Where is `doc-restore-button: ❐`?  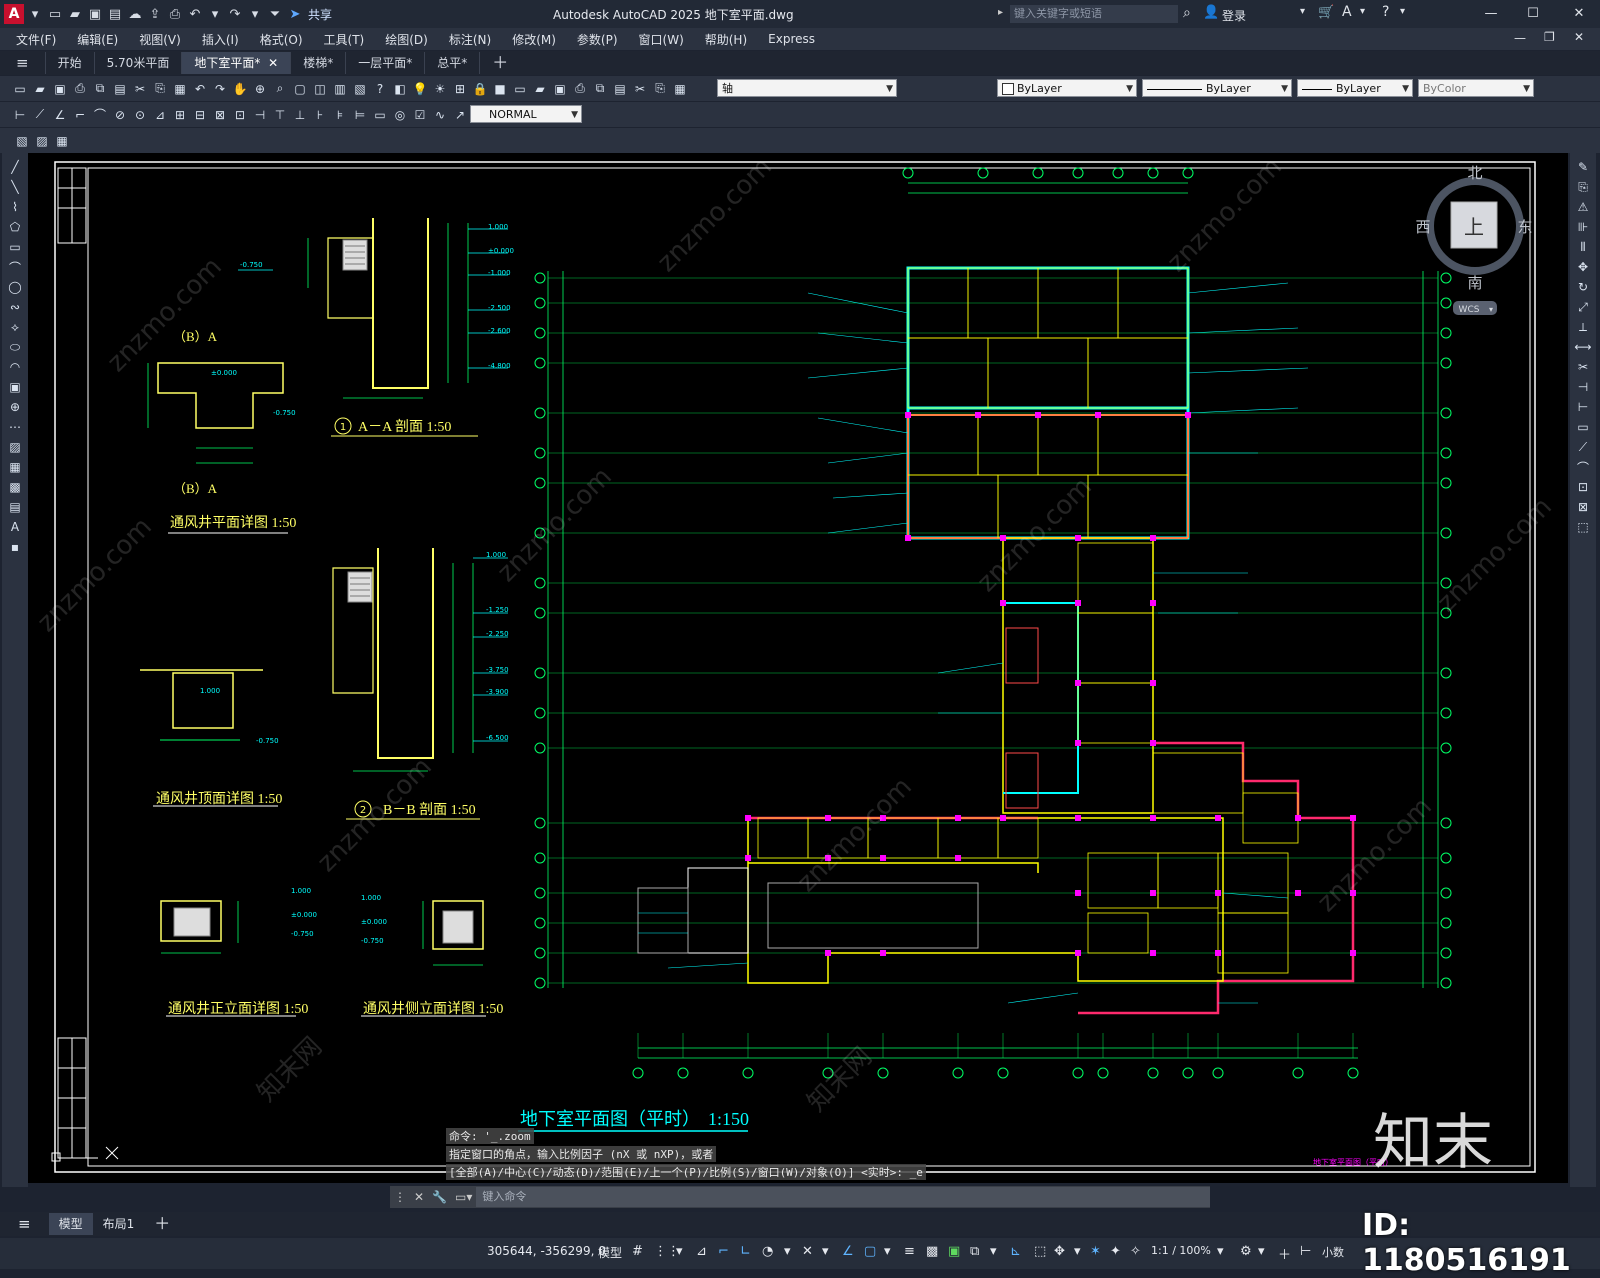 doc-restore-button: ❐ is located at coordinates (1549, 37).